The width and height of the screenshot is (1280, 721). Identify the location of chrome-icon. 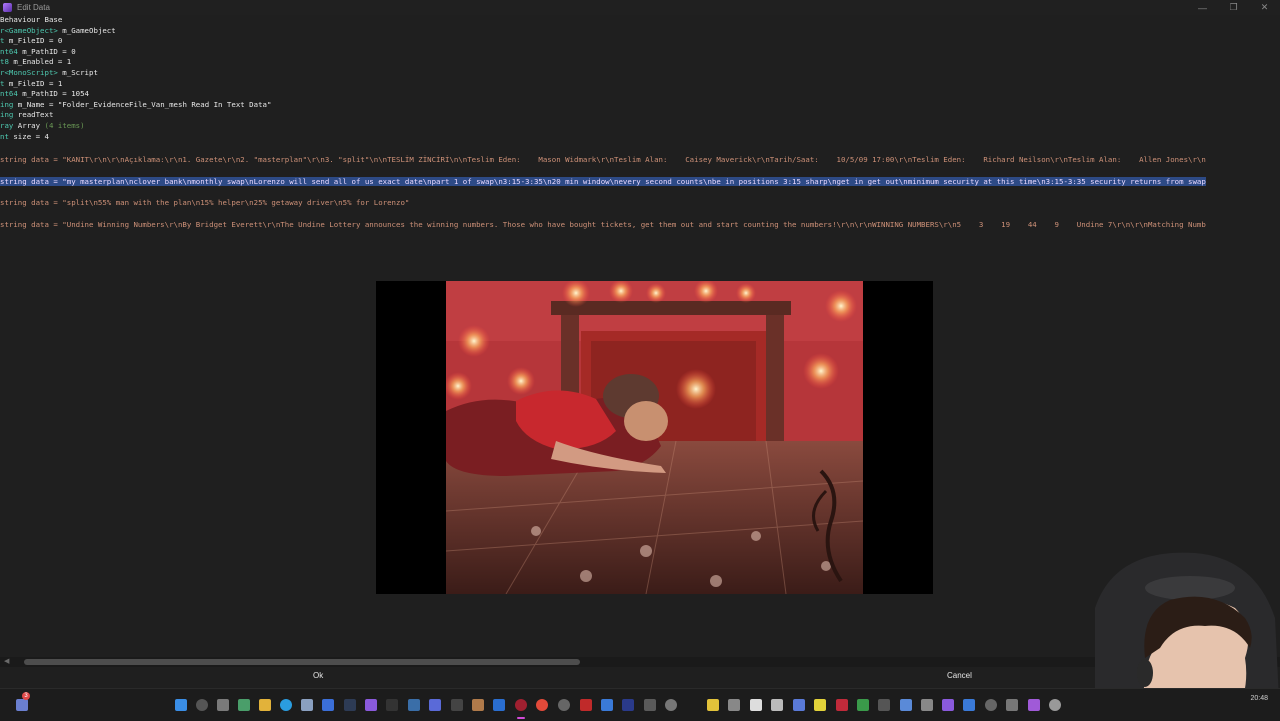
(542, 705).